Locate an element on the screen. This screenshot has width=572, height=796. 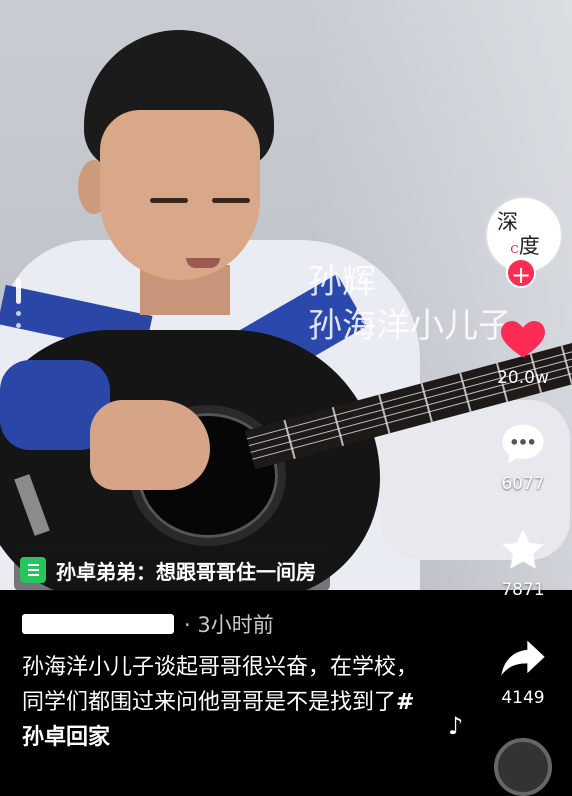
favorite-button: 7871 is located at coordinates (523, 562).